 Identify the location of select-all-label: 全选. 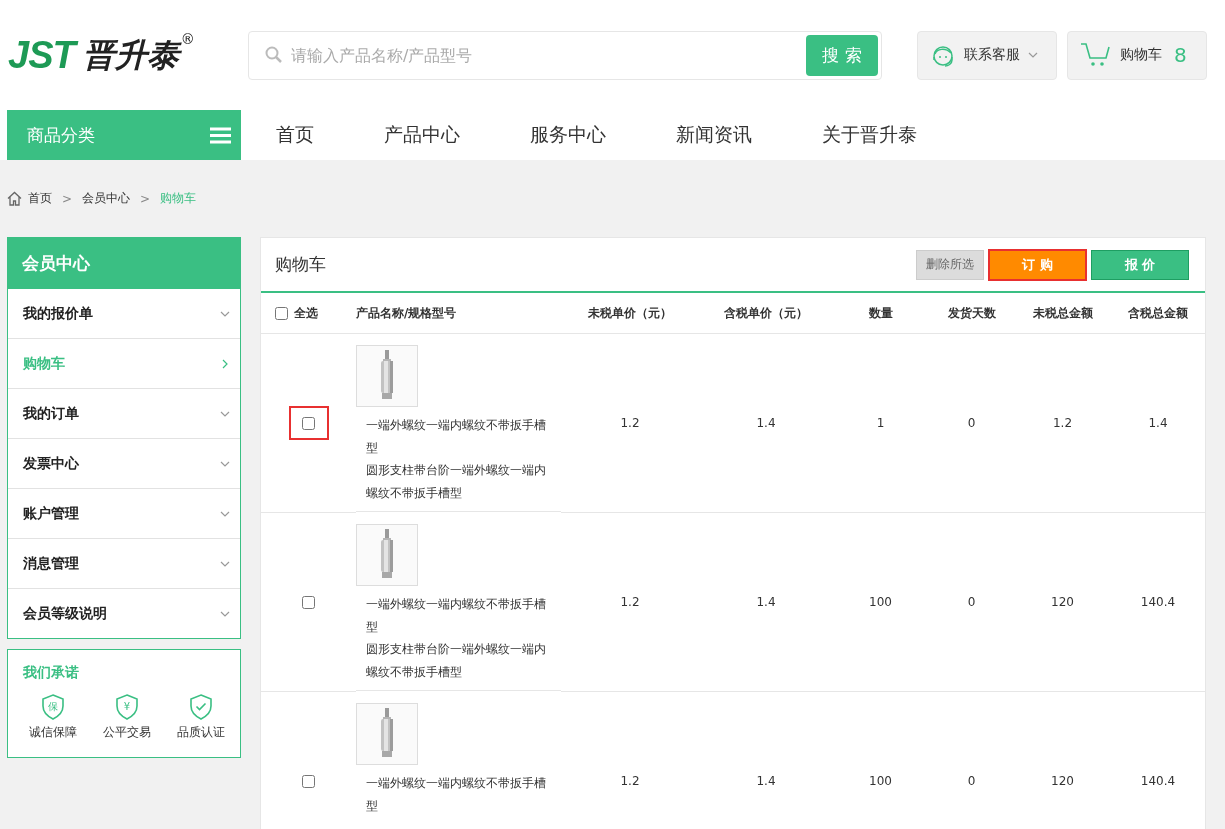
(306, 313).